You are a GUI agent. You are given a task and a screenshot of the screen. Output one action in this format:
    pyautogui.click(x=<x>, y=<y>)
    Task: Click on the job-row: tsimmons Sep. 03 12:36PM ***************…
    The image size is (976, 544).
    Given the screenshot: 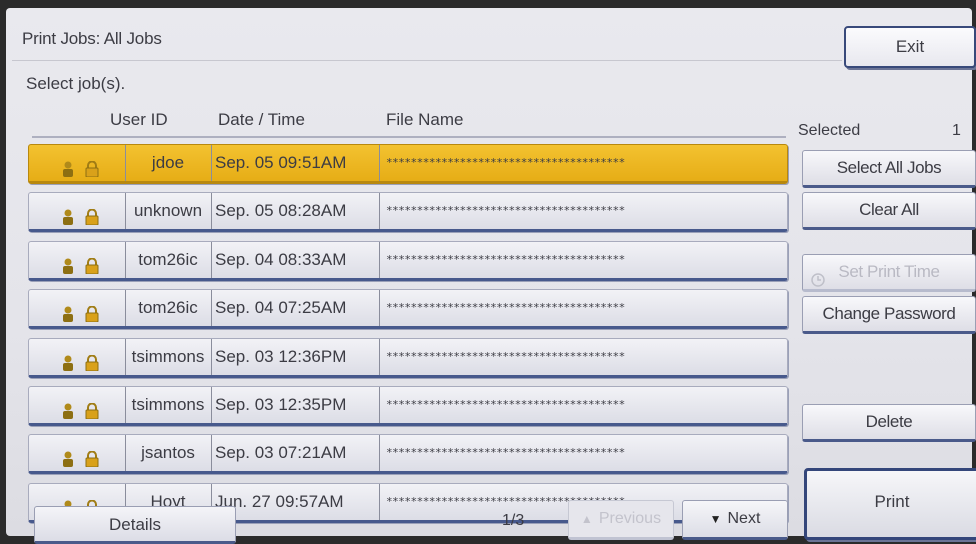 What is the action you would take?
    pyautogui.click(x=408, y=357)
    